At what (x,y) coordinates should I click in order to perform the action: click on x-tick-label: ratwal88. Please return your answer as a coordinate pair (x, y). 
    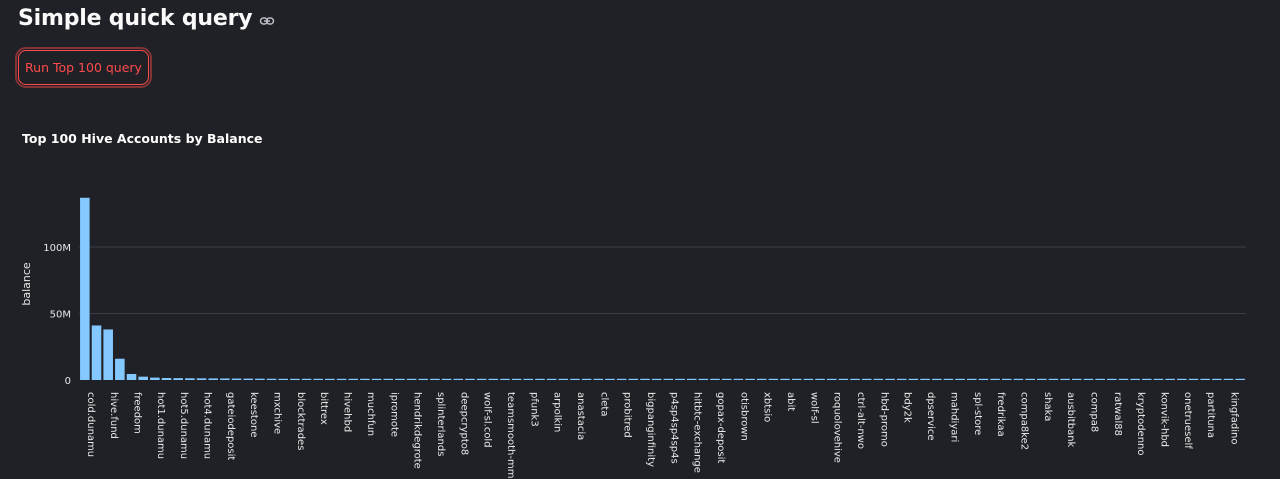
    Looking at the image, I should click on (1117, 414).